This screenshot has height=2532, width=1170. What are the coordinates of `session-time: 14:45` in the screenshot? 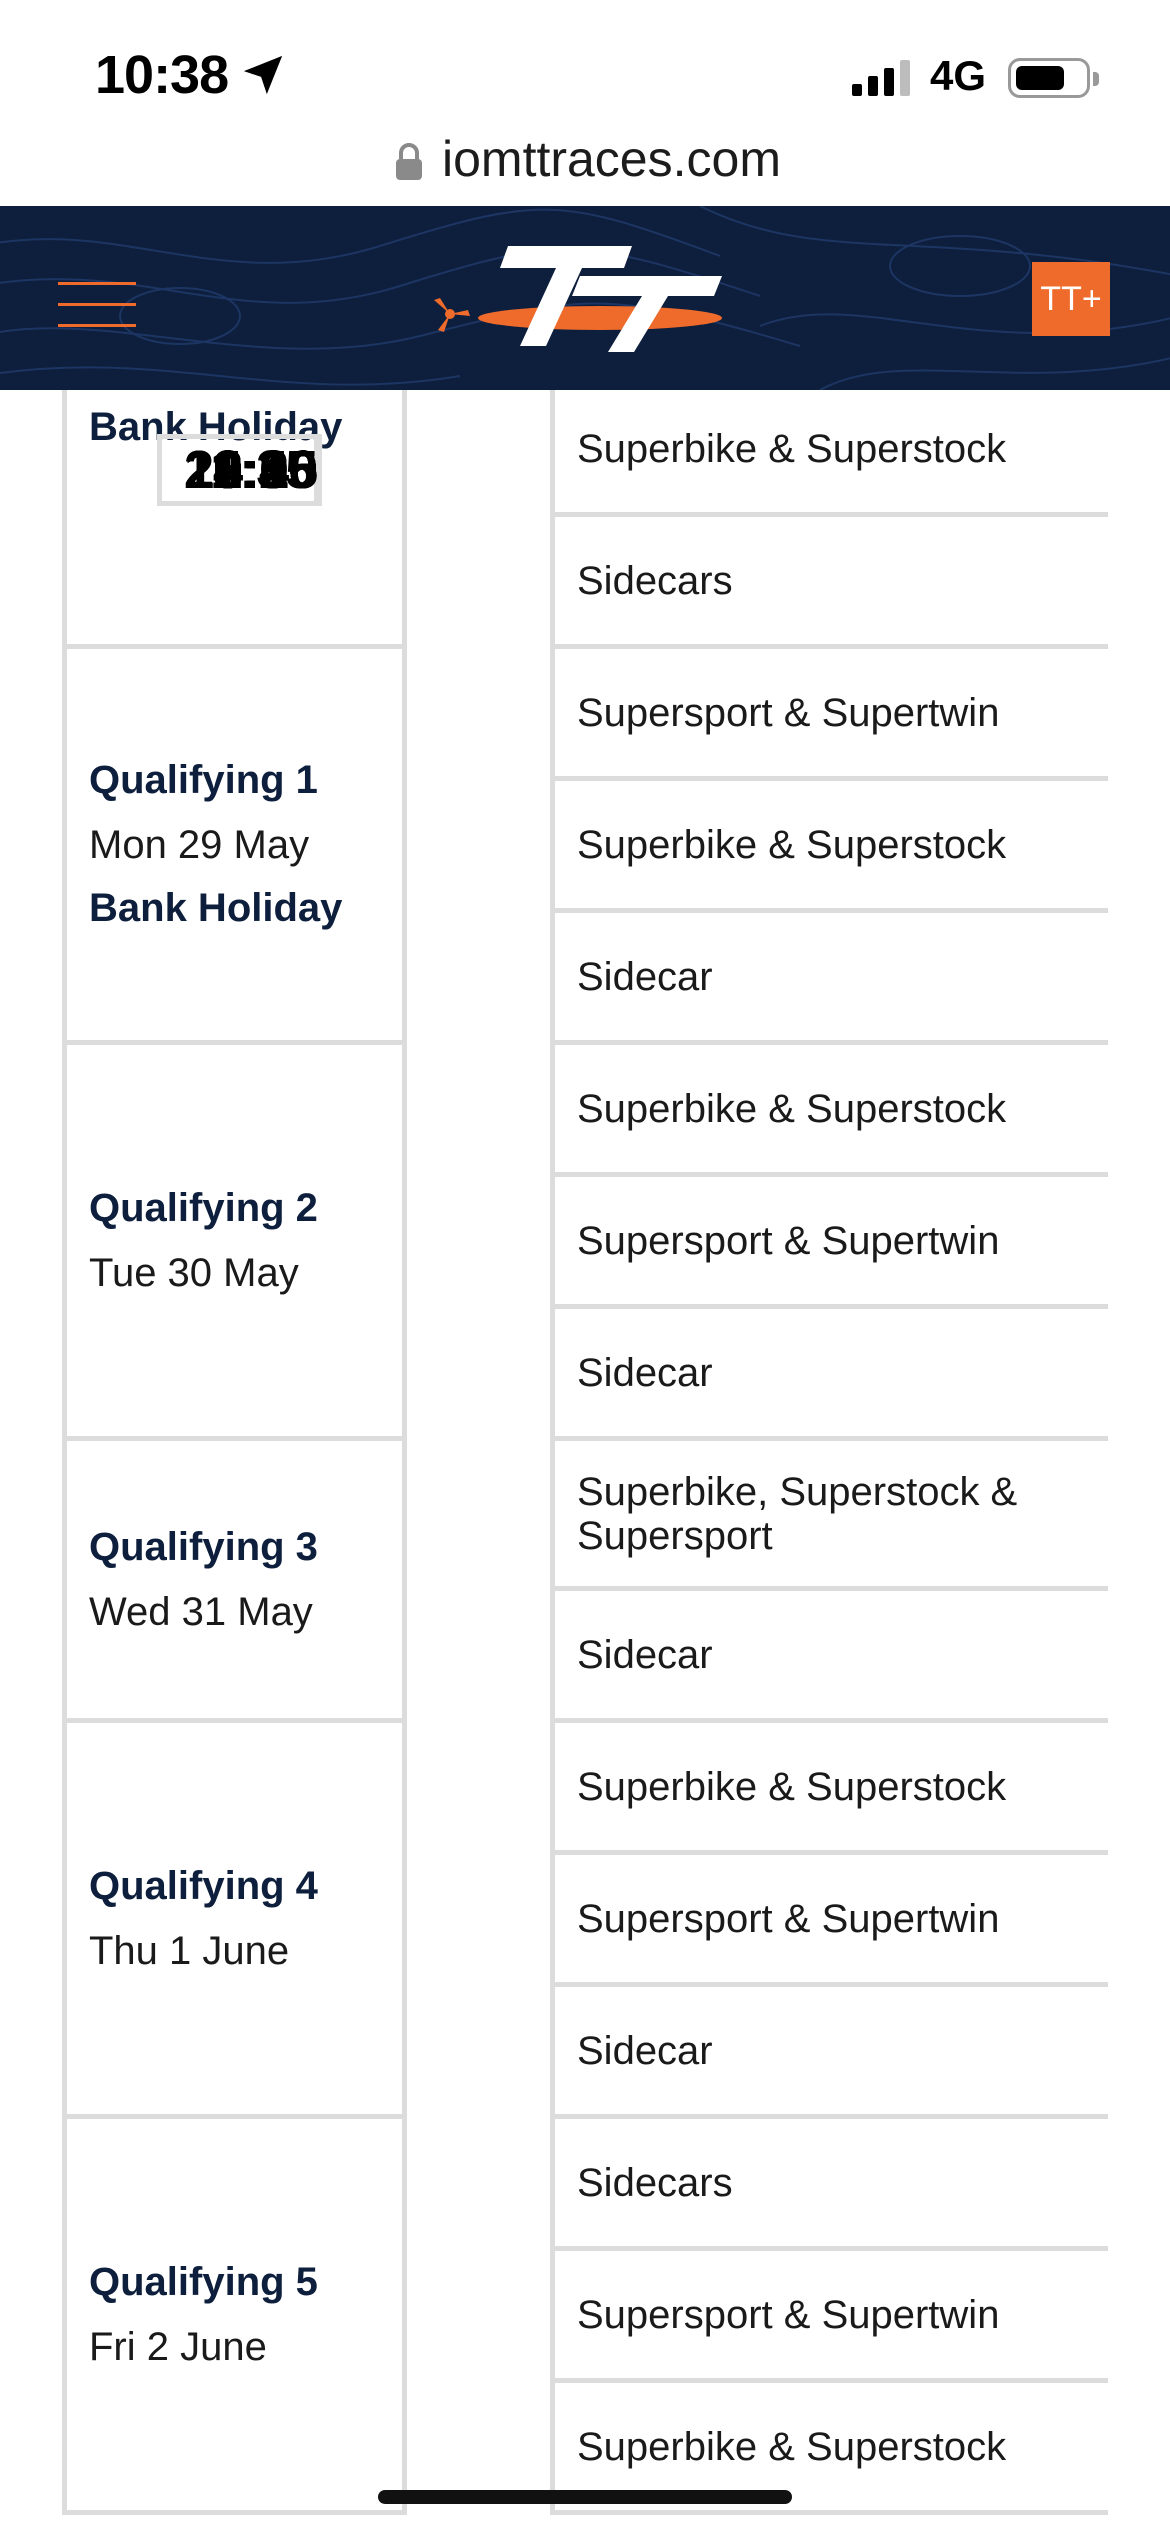 It's located at (240, 470).